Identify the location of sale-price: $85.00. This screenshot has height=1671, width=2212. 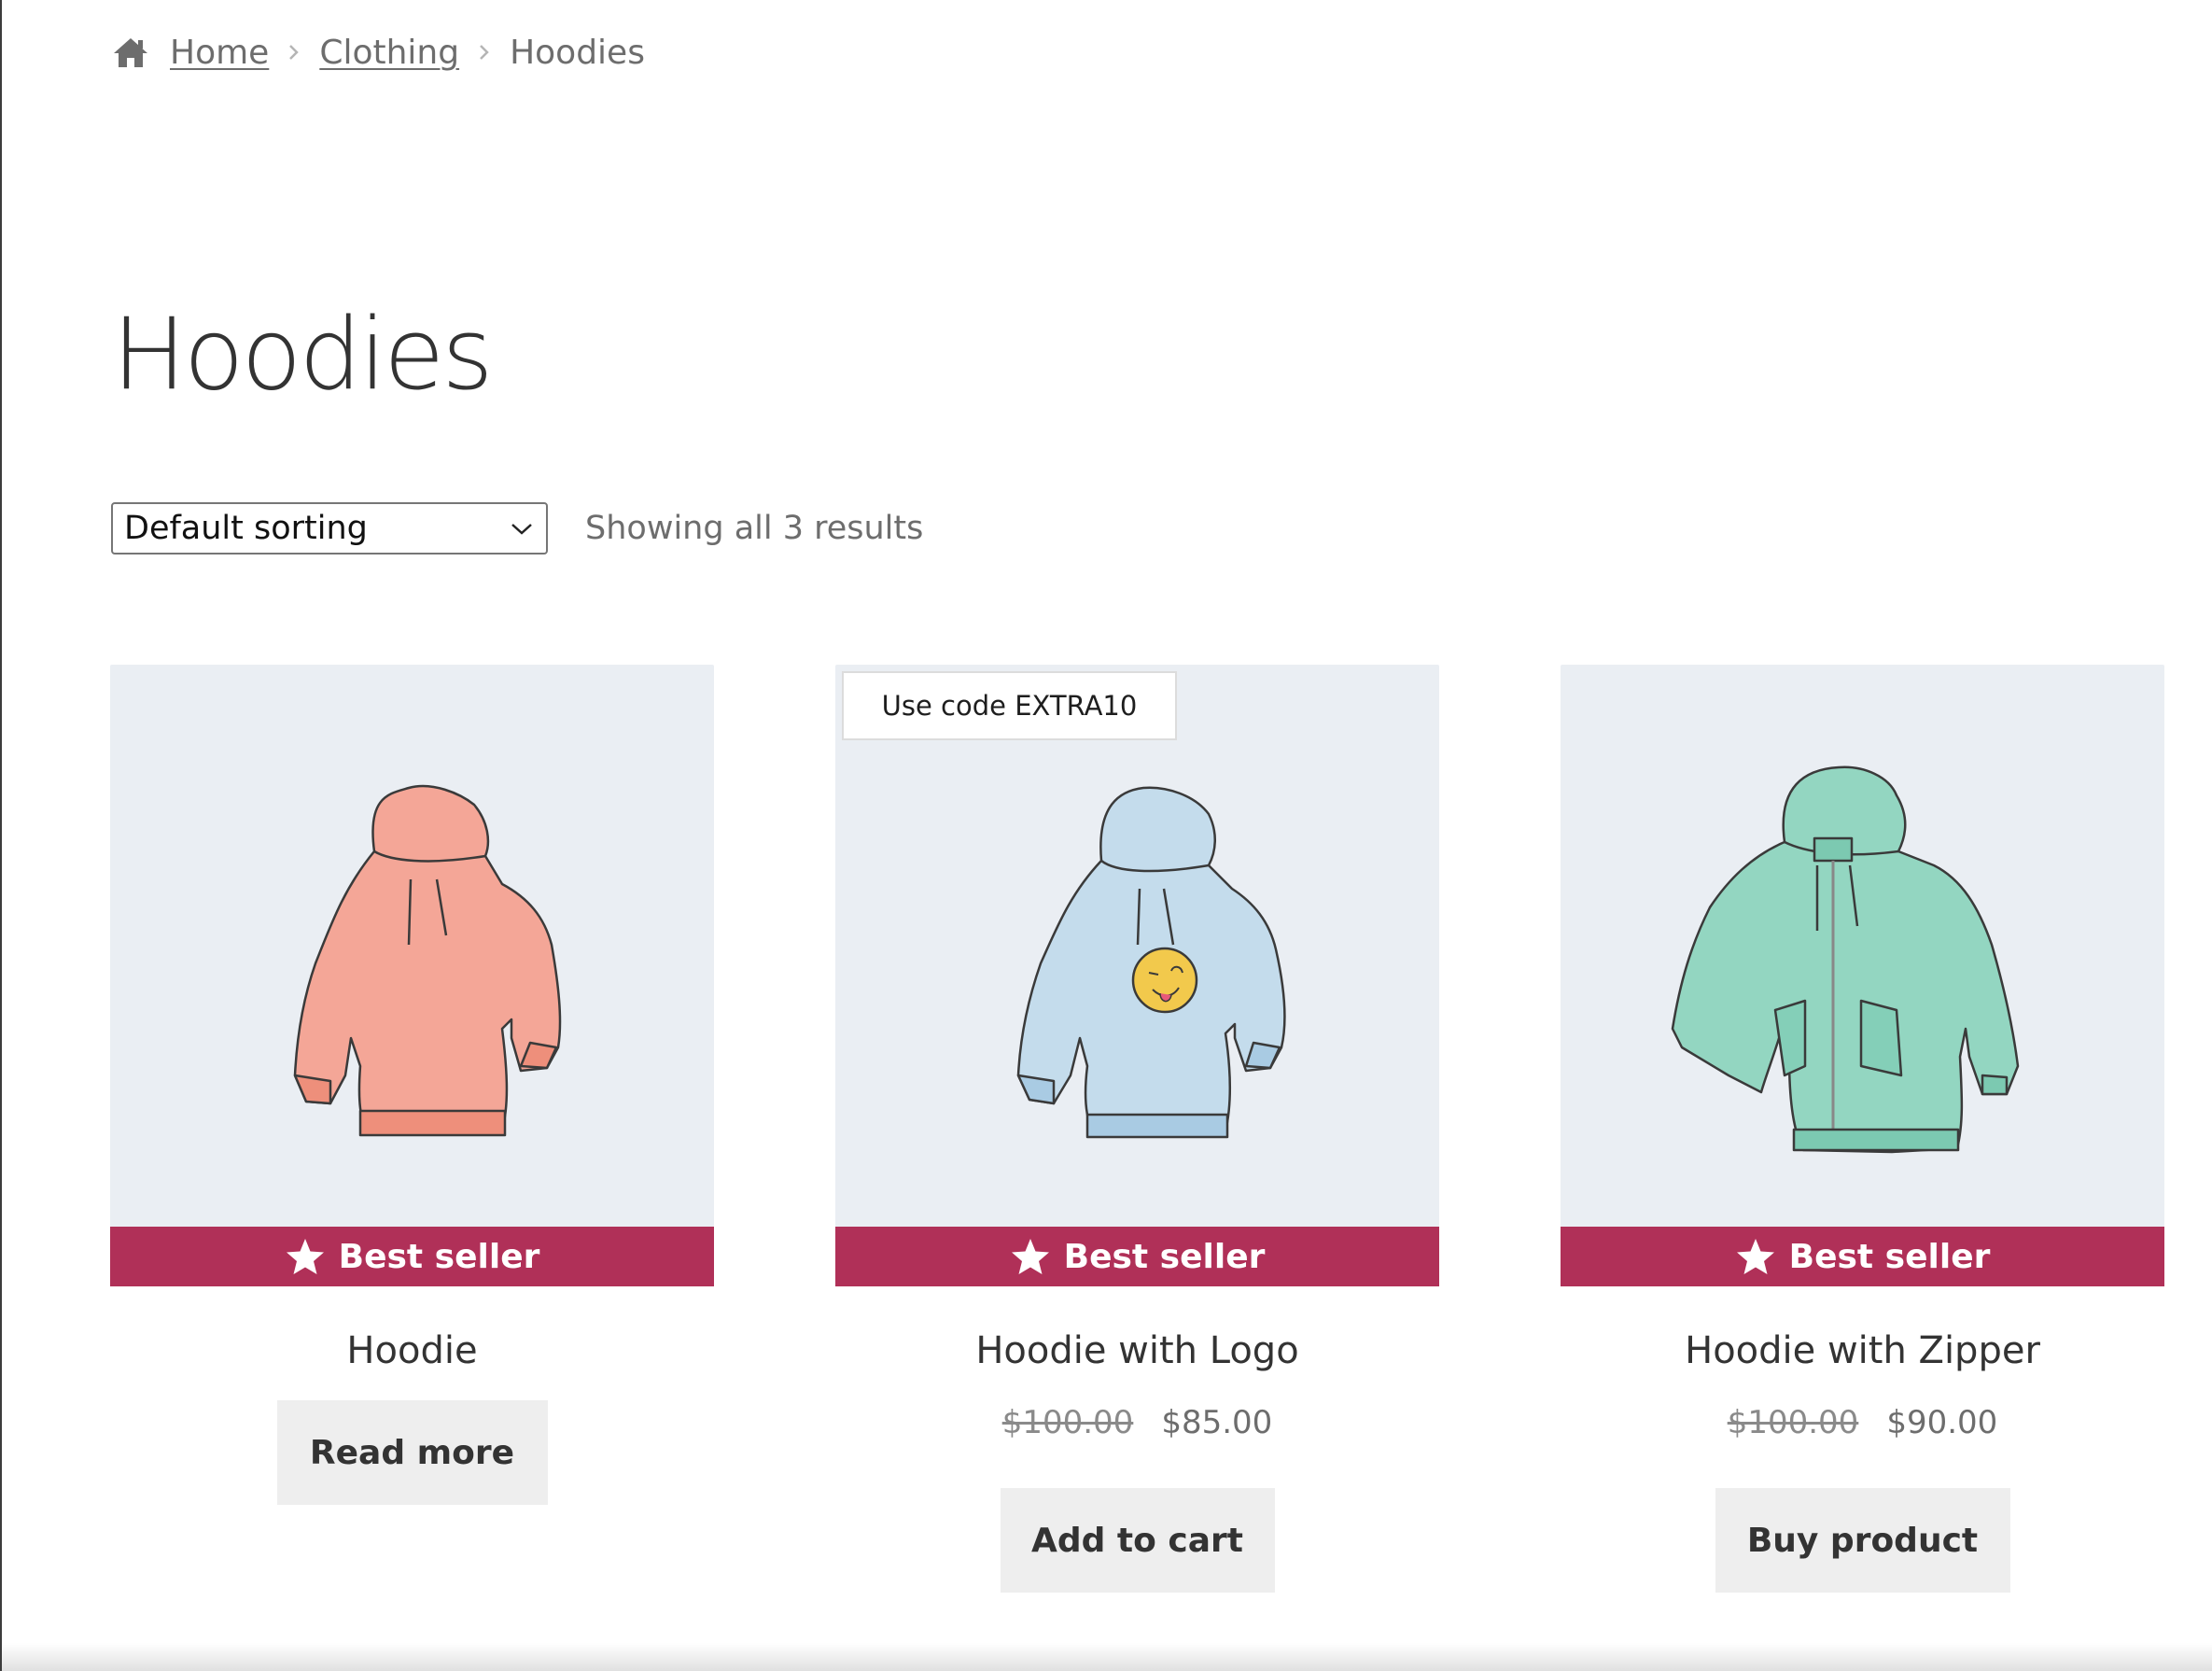
(1217, 1422).